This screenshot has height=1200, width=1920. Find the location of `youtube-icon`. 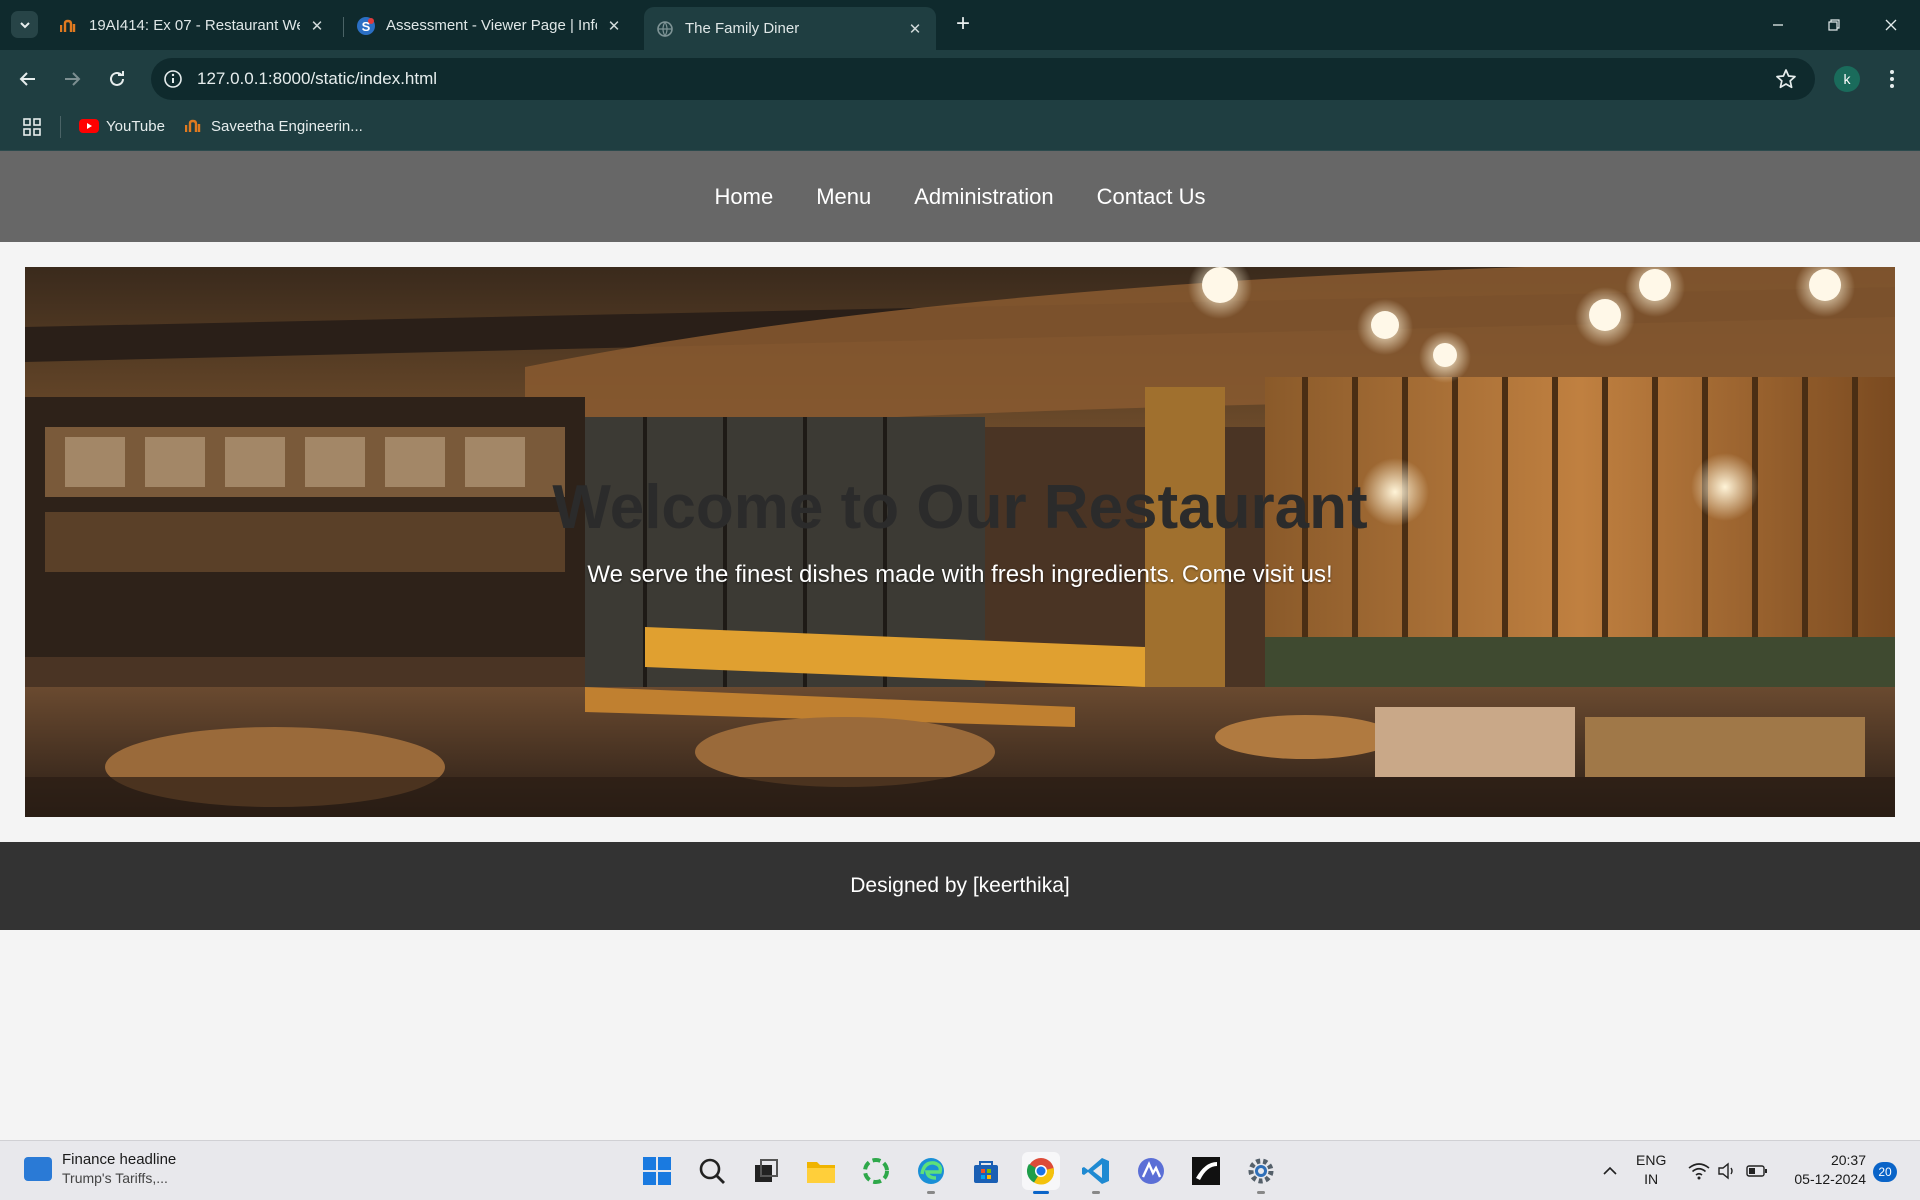

youtube-icon is located at coordinates (89, 126).